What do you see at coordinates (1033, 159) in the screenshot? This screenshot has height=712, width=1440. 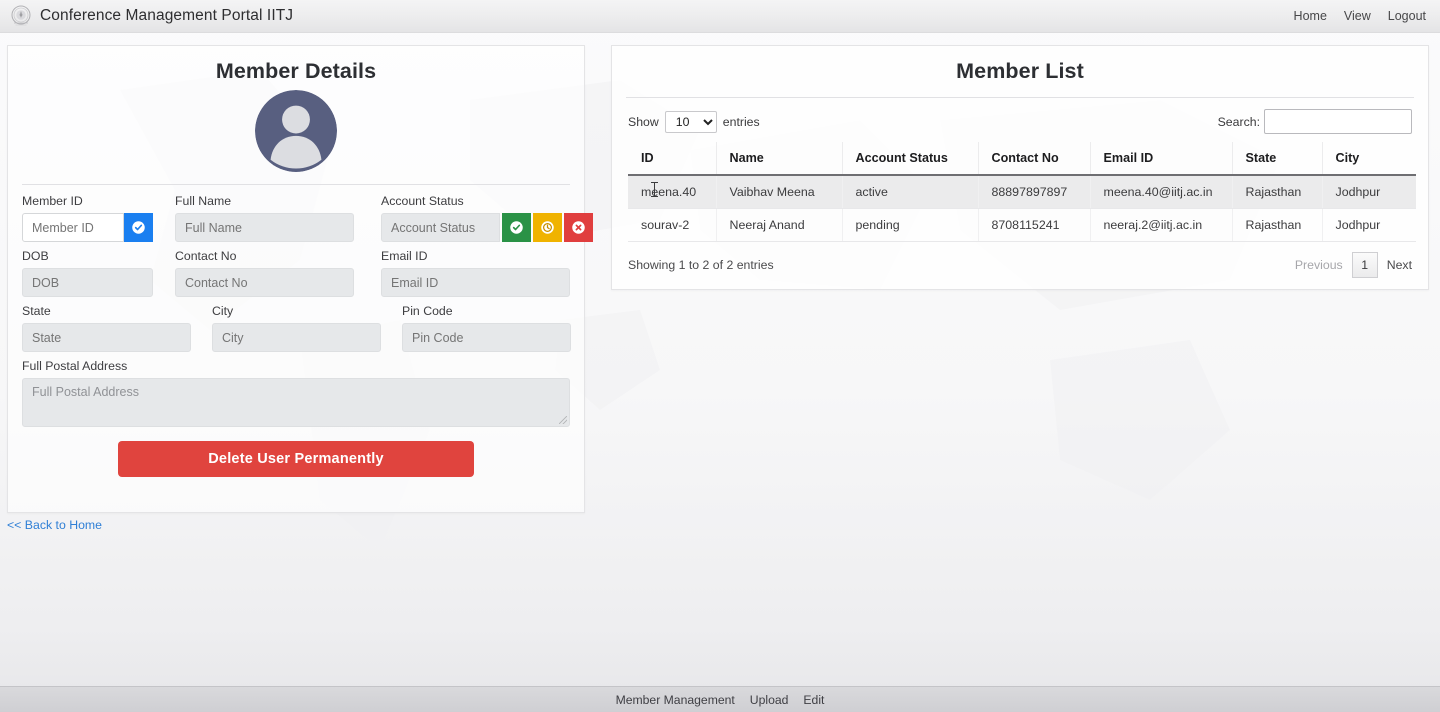 I see `column-header-contact-no: Contact No` at bounding box center [1033, 159].